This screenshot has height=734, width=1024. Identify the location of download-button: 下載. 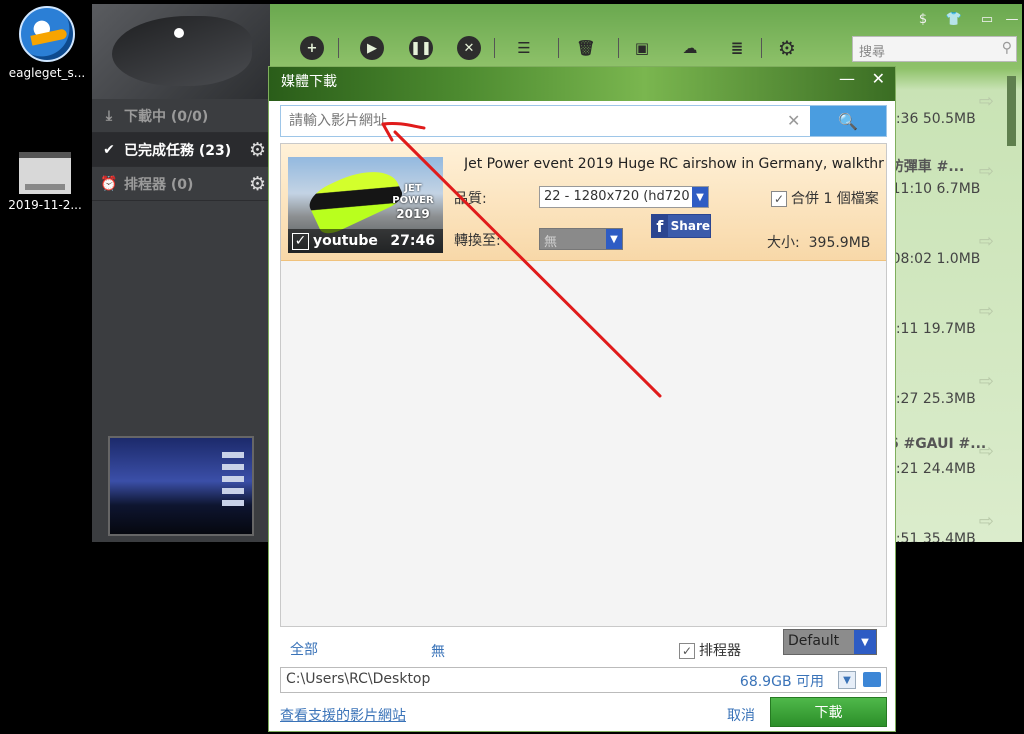
(828, 712).